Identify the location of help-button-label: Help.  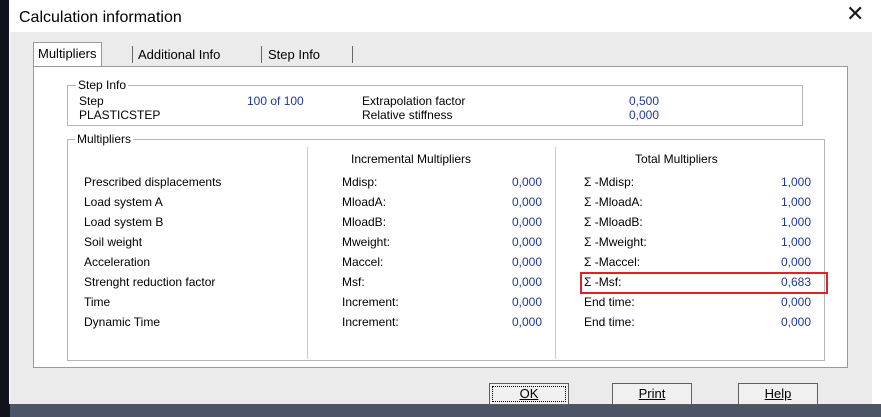
(778, 393).